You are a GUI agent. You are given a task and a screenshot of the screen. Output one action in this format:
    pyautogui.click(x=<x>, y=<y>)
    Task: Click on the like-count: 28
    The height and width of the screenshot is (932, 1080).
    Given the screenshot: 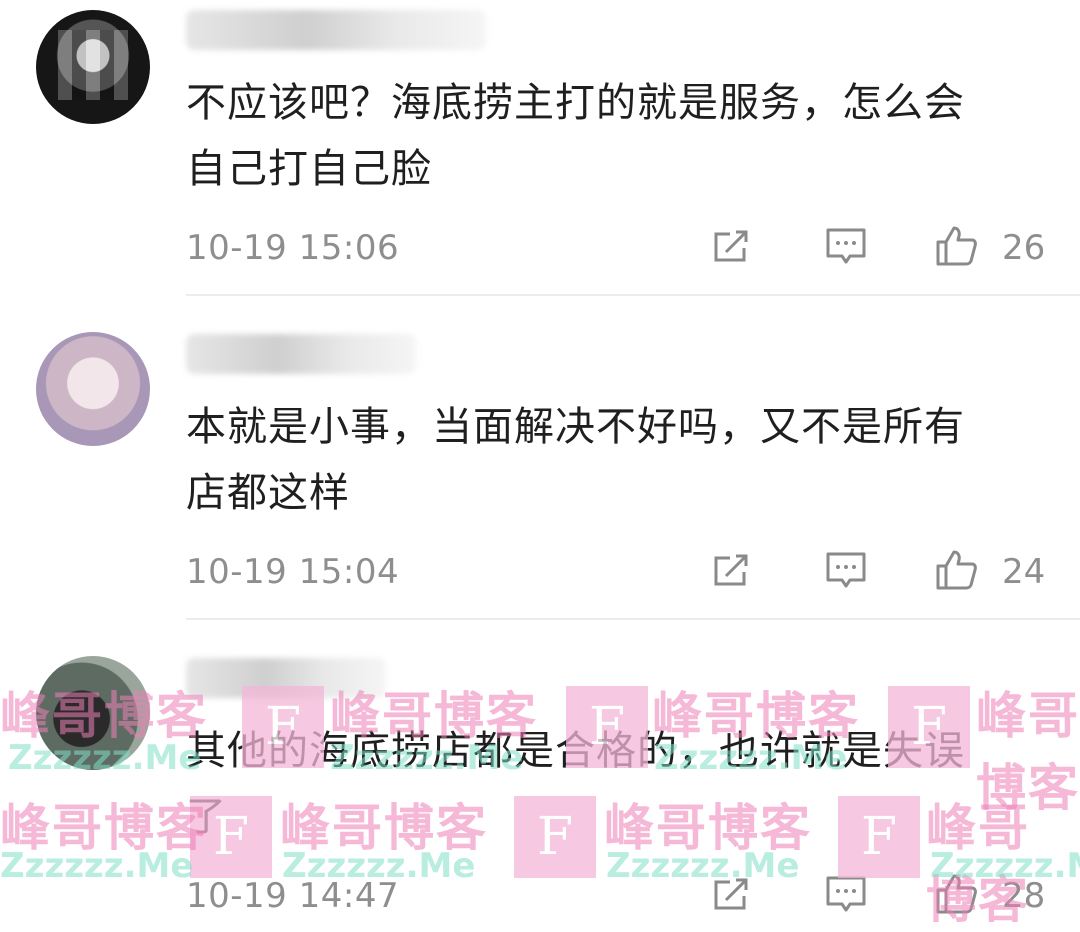 What is the action you would take?
    pyautogui.click(x=1024, y=896)
    